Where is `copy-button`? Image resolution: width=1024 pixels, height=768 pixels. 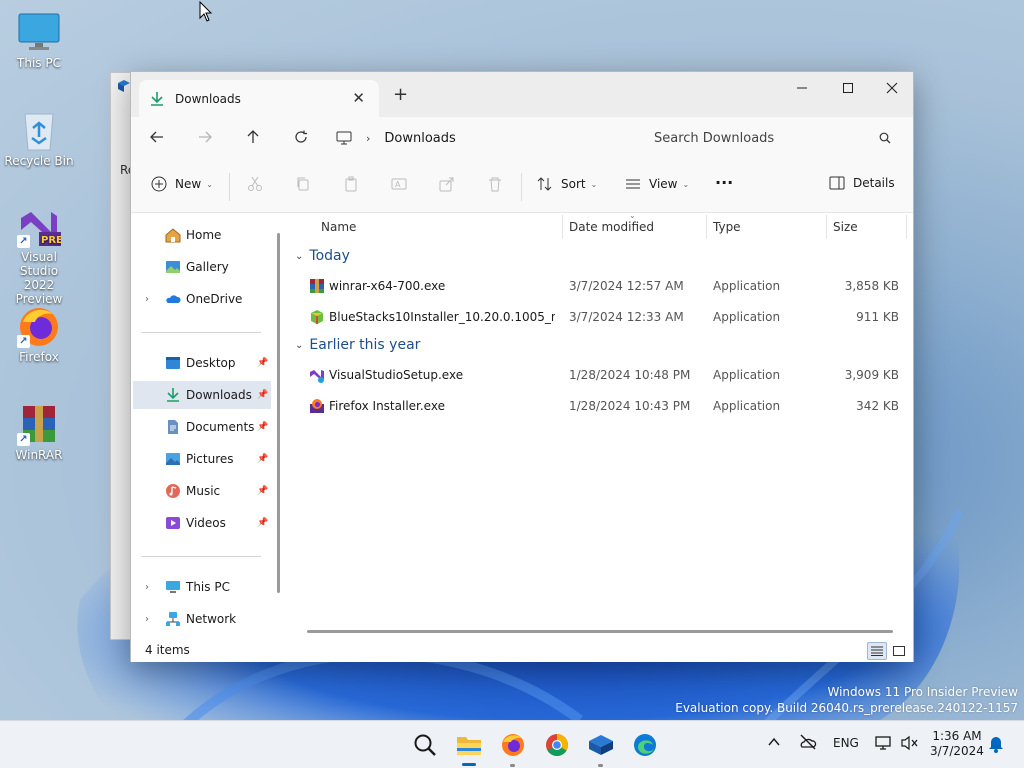 copy-button is located at coordinates (303, 184).